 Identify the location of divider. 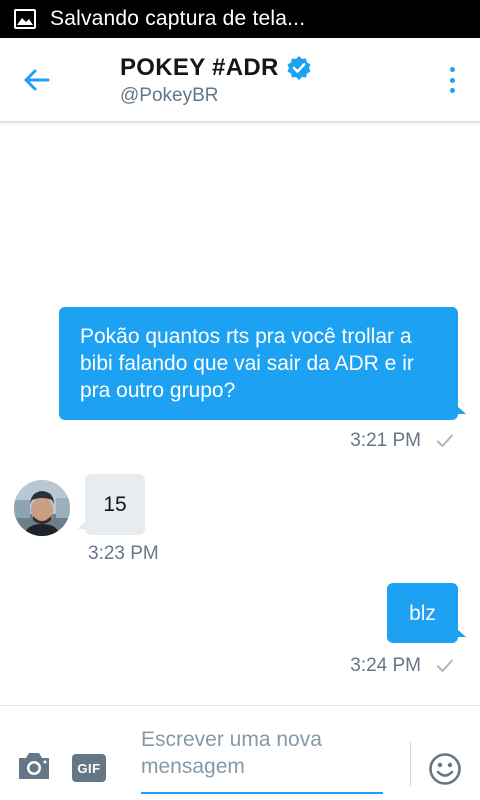
(410, 764).